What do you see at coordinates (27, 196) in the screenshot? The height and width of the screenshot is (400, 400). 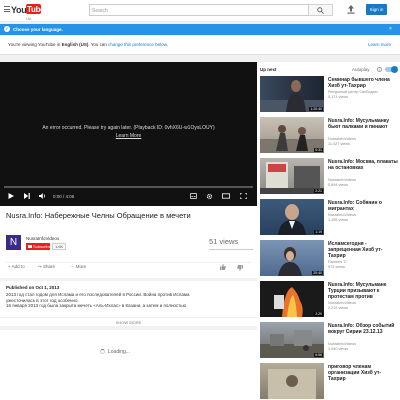 I see `next-icon` at bounding box center [27, 196].